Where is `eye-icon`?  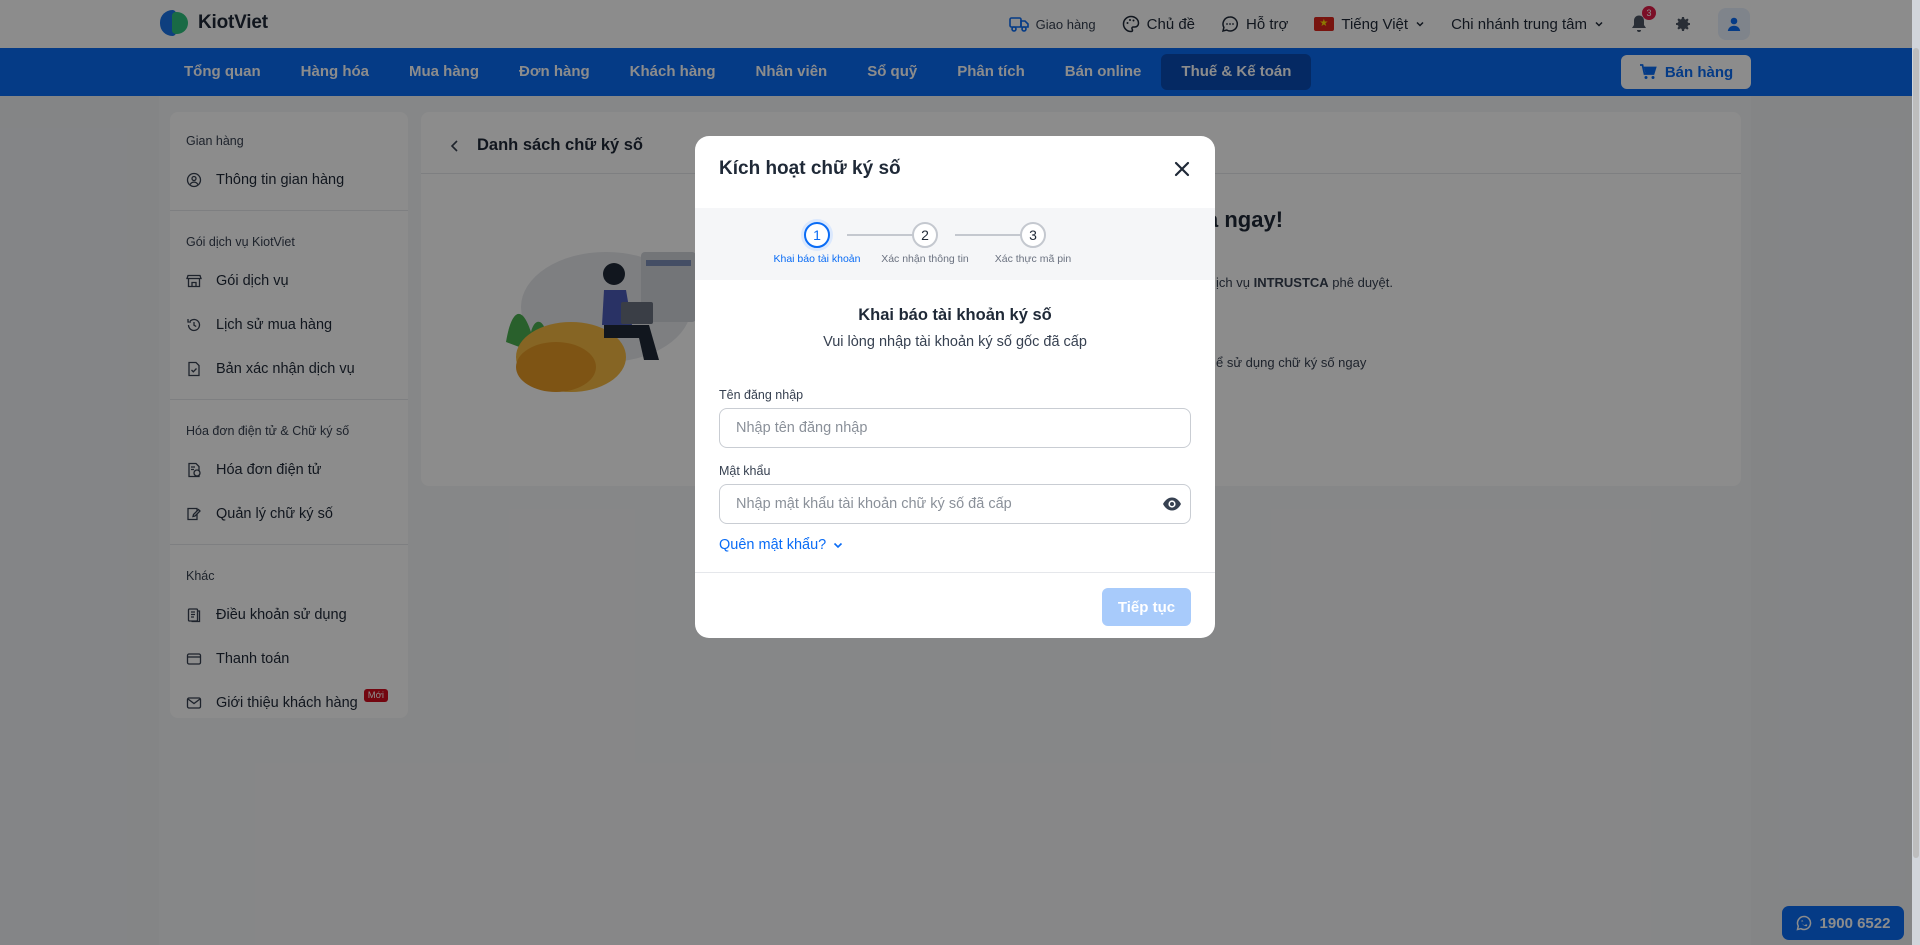
eye-icon is located at coordinates (1172, 504).